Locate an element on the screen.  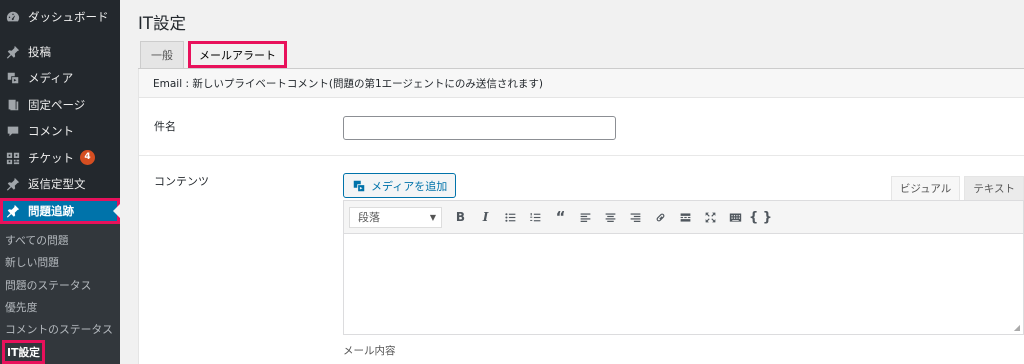
sidebar-item-label: コメント is located at coordinates (51, 131).